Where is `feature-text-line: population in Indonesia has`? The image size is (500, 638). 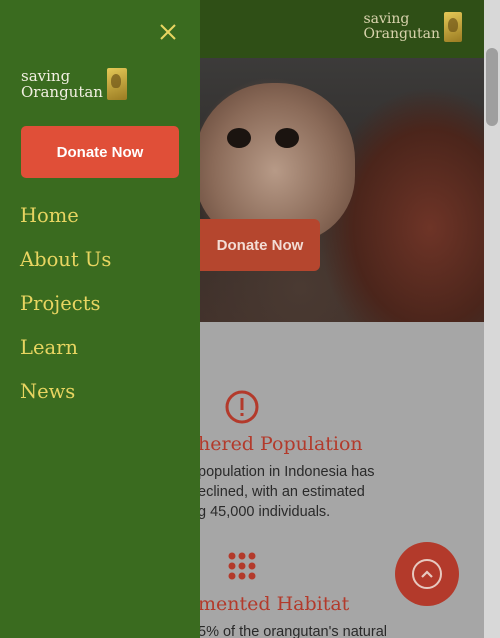 feature-text-line: population in Indonesia has is located at coordinates (286, 472).